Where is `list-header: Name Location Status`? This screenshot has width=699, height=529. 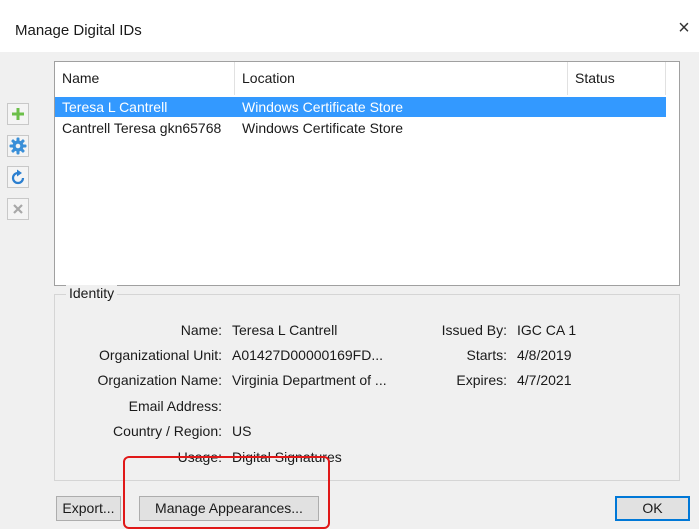 list-header: Name Location Status is located at coordinates (367, 78).